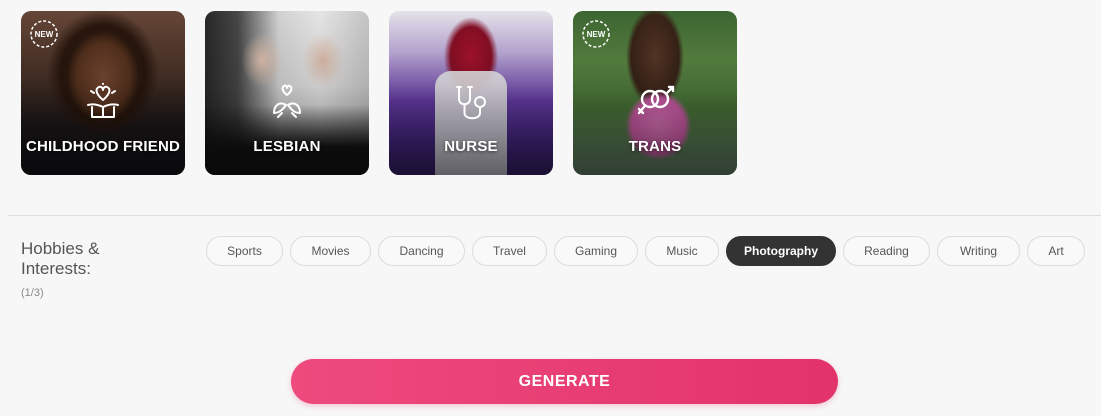 Image resolution: width=1101 pixels, height=416 pixels. I want to click on role-label: CHILDHOOD FRIEND, so click(103, 146).